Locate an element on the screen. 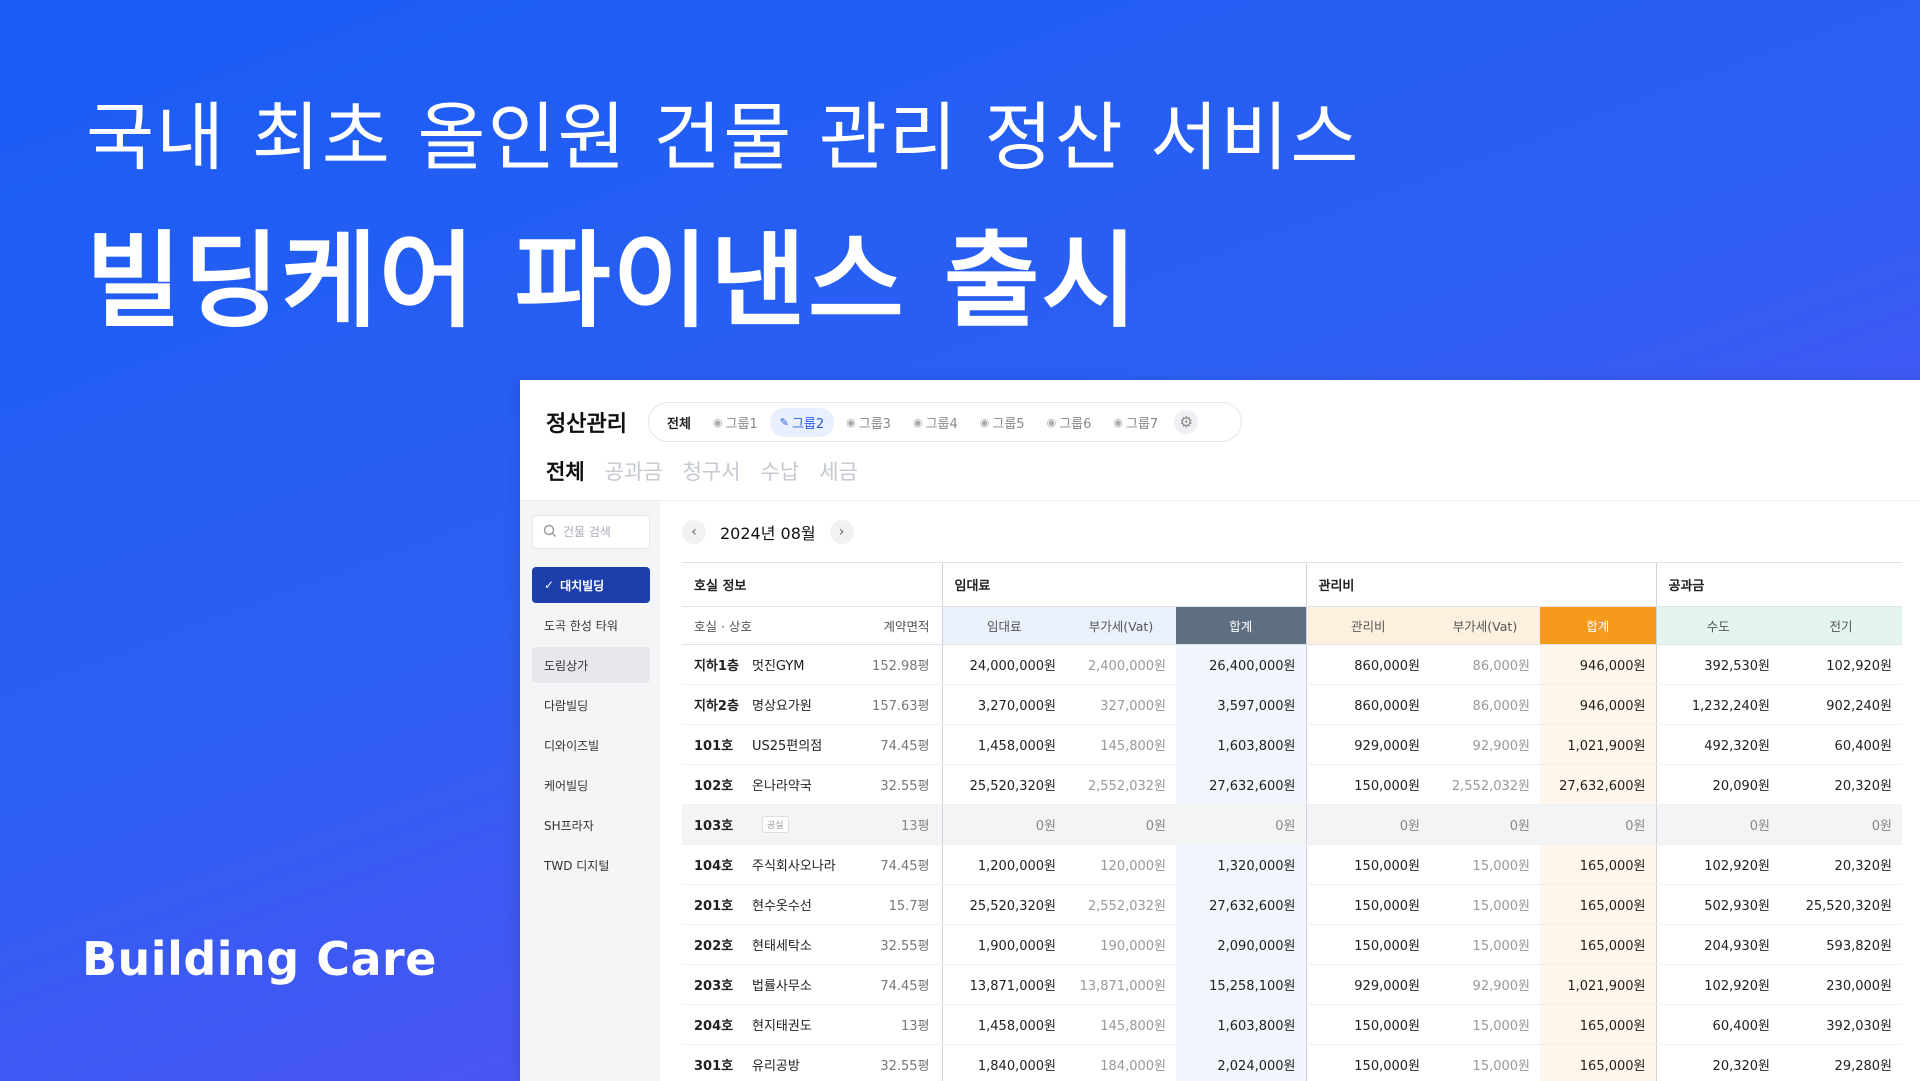 The height and width of the screenshot is (1081, 1920). sidebar-item-building: 도곡 한성 타워 is located at coordinates (591, 625).